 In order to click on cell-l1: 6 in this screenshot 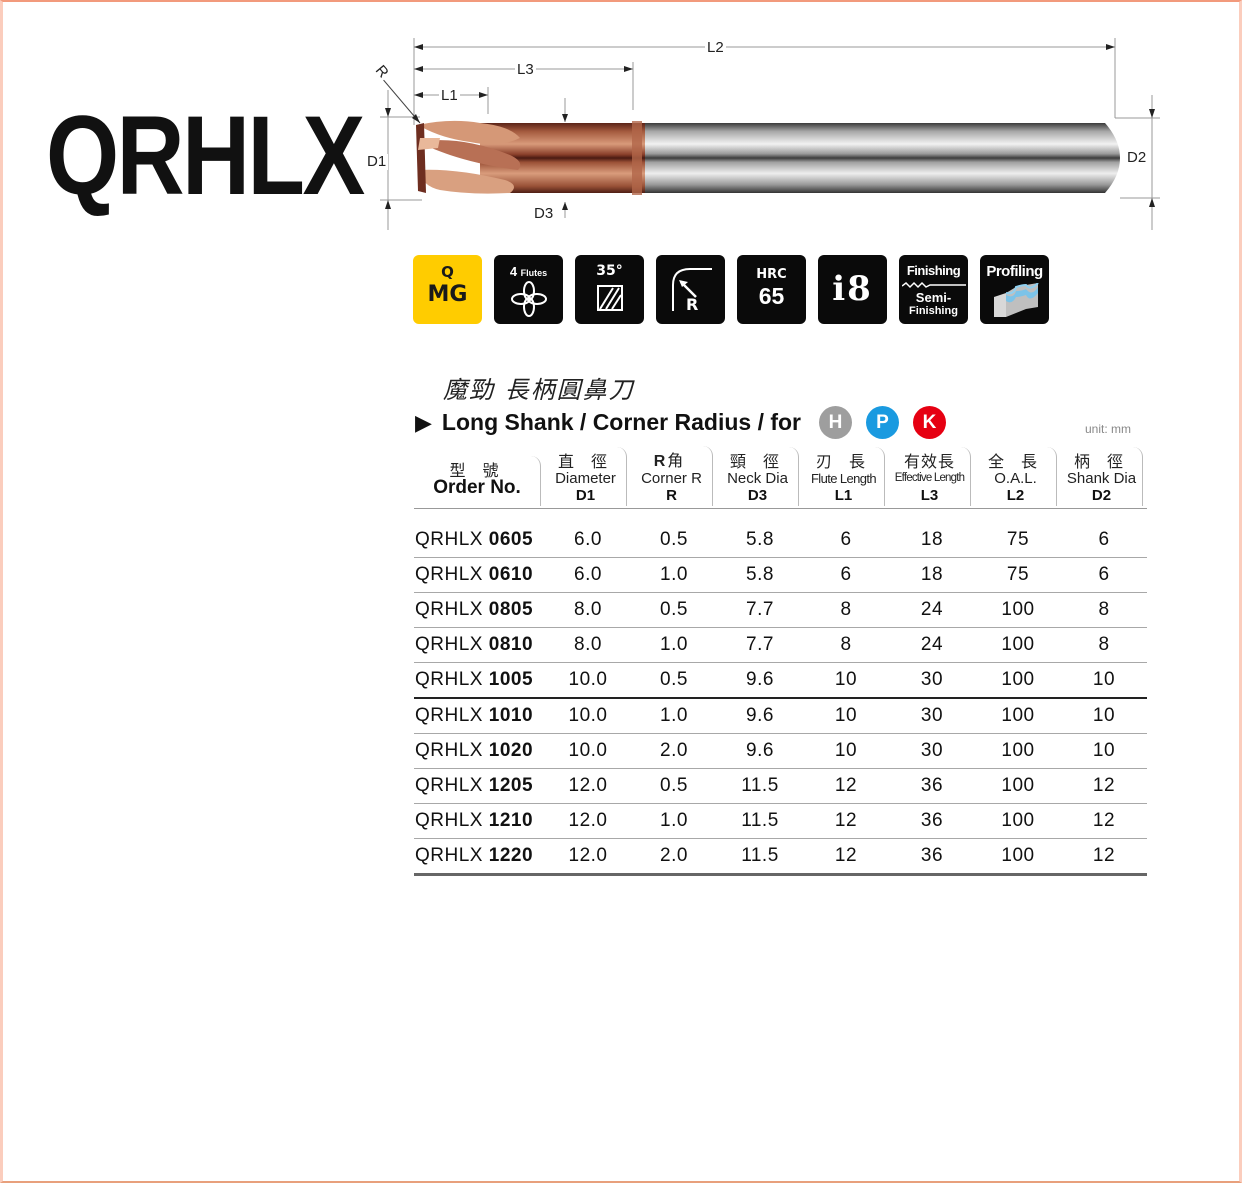, I will do `click(846, 540)`.